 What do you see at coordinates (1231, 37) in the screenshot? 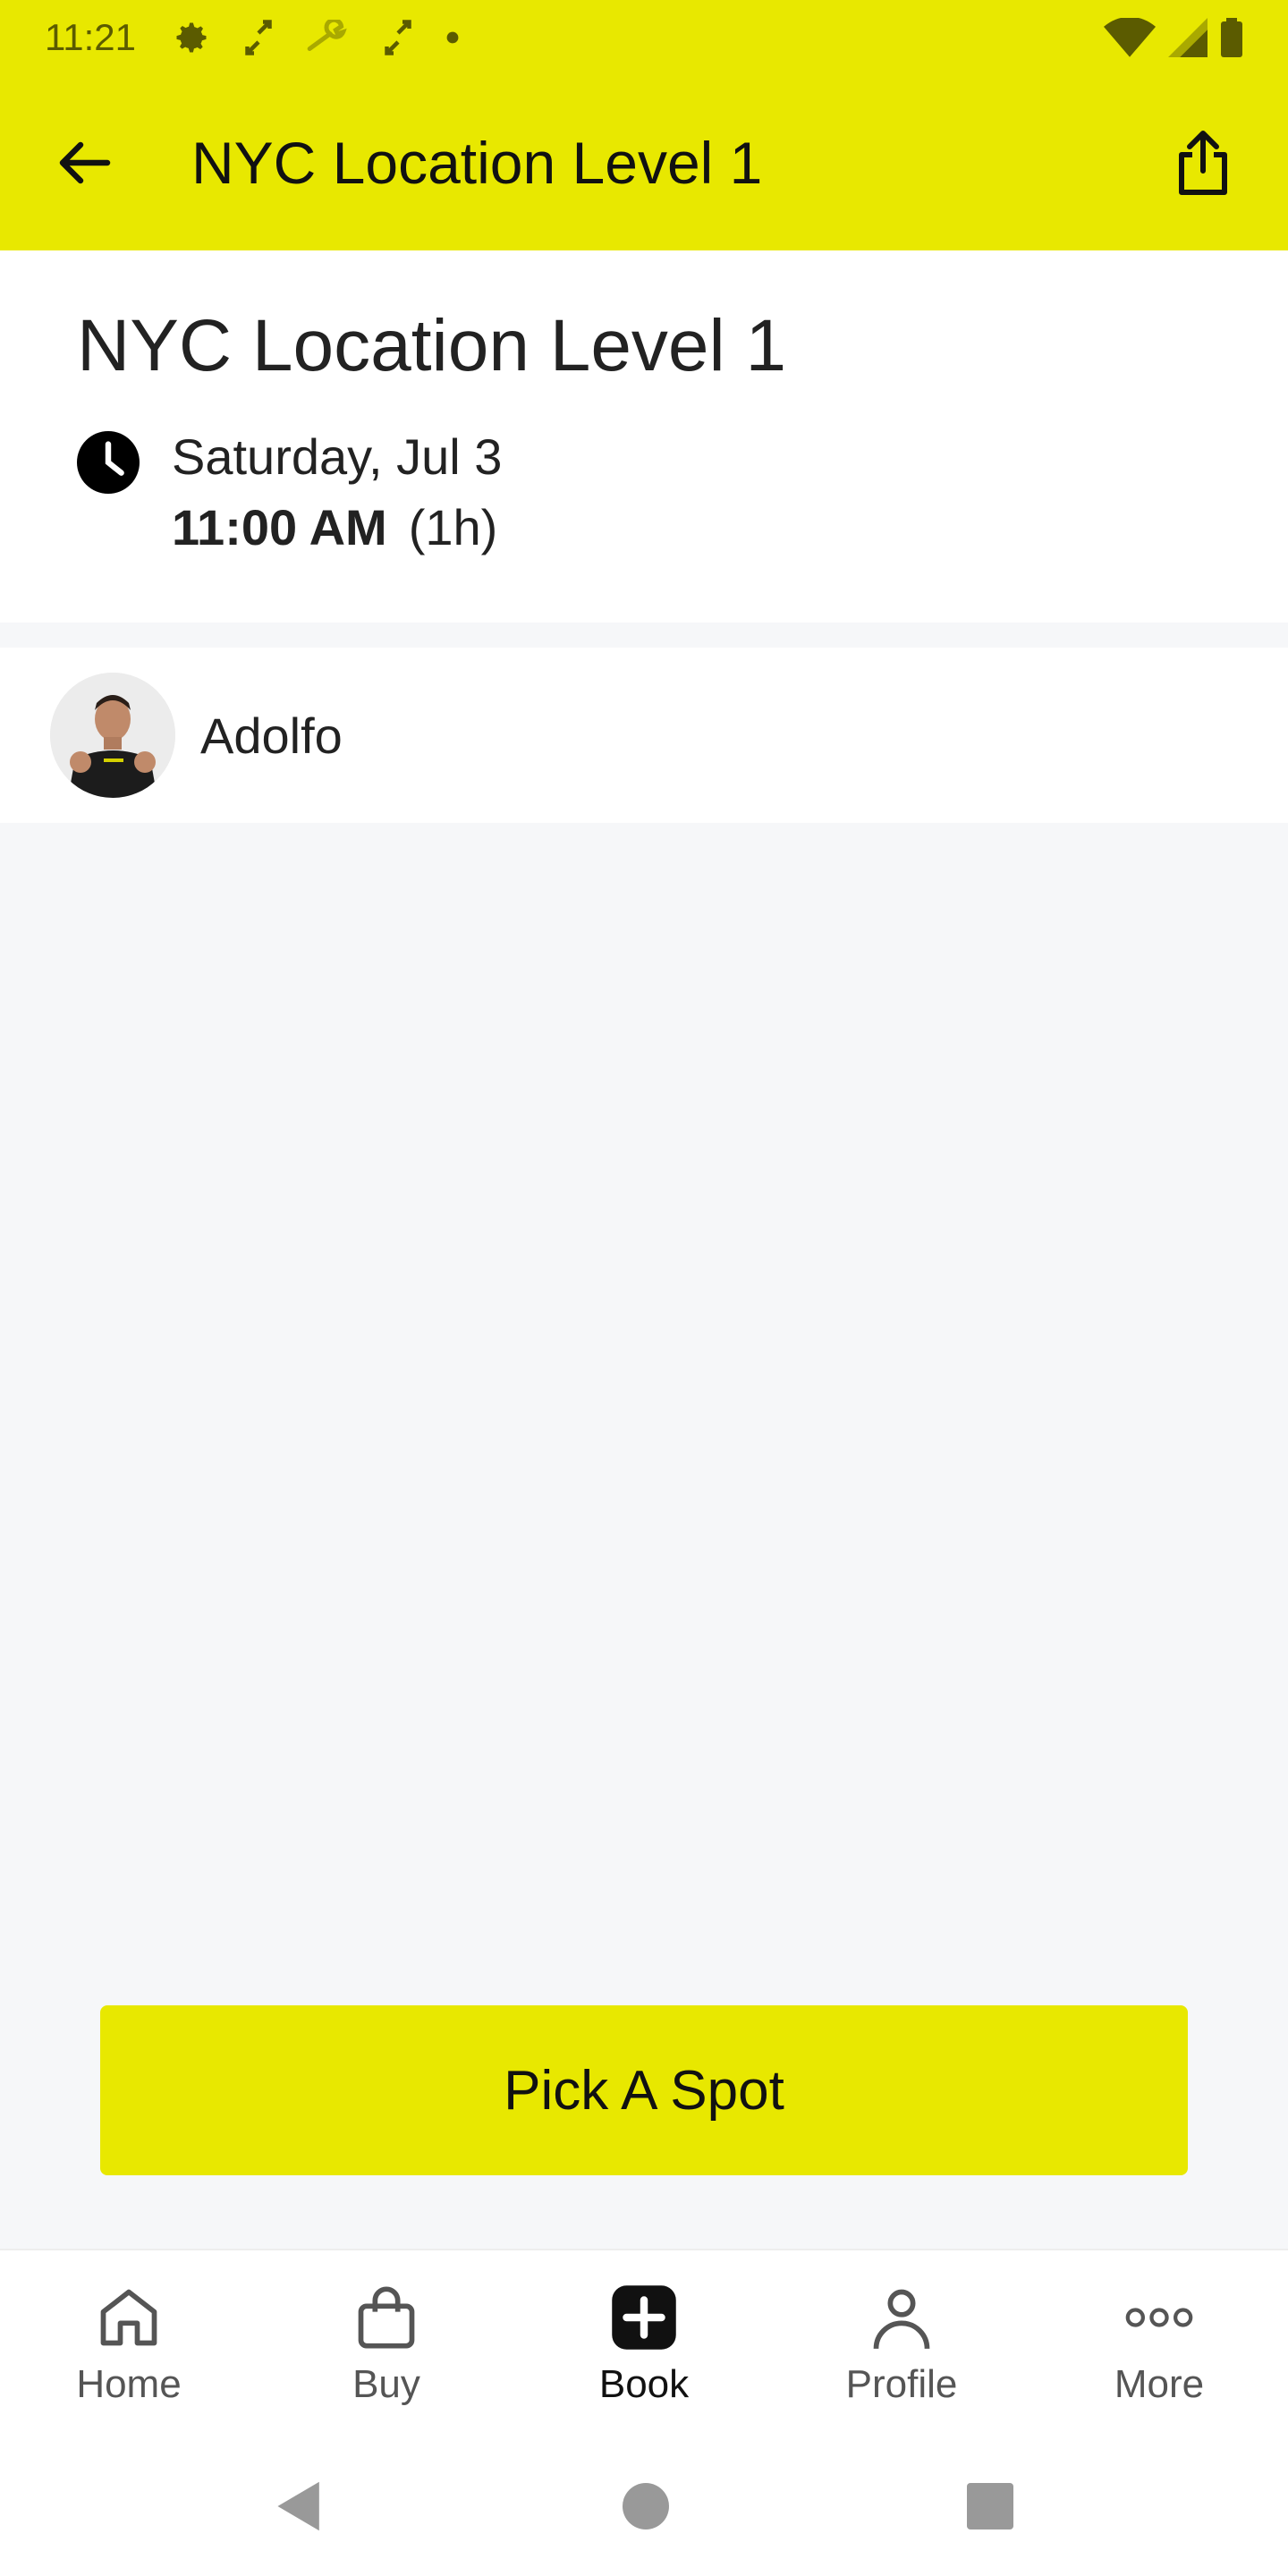
I see `battery-icon` at bounding box center [1231, 37].